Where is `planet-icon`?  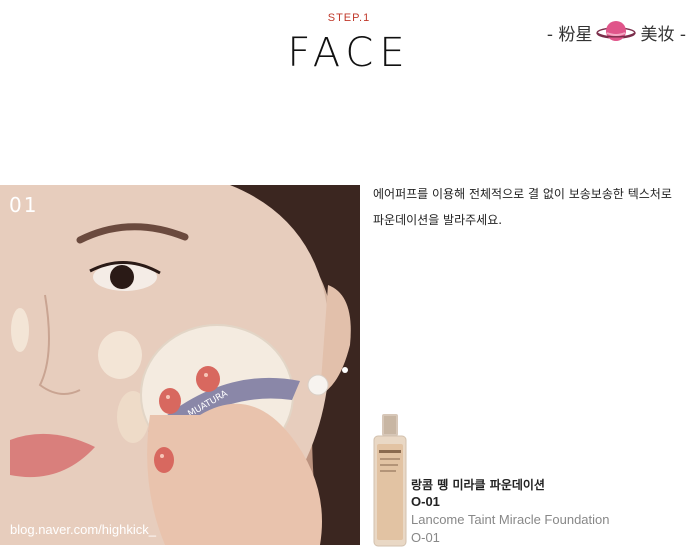
planet-icon is located at coordinates (616, 31).